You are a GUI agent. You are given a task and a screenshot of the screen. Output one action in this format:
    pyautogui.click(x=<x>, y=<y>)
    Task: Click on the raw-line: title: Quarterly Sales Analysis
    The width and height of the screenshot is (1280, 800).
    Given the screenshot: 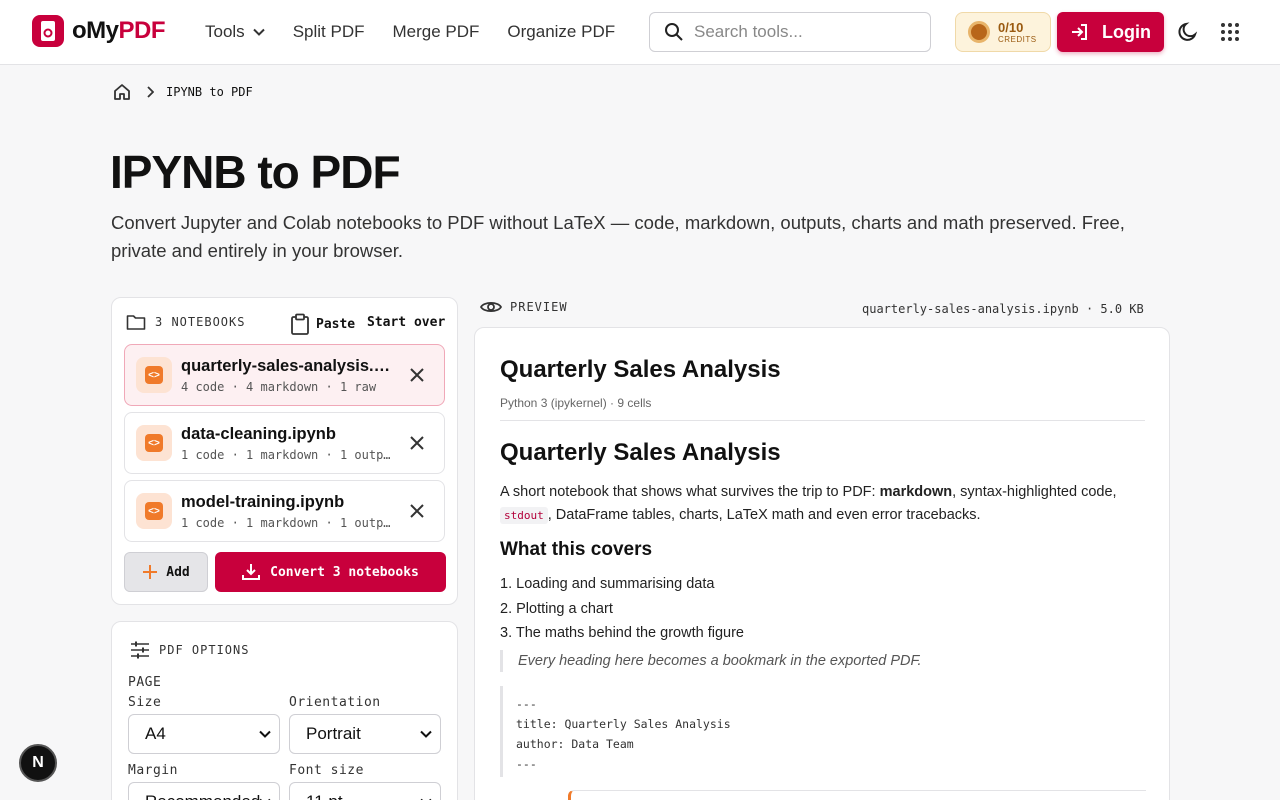 What is the action you would take?
    pyautogui.click(x=623, y=724)
    